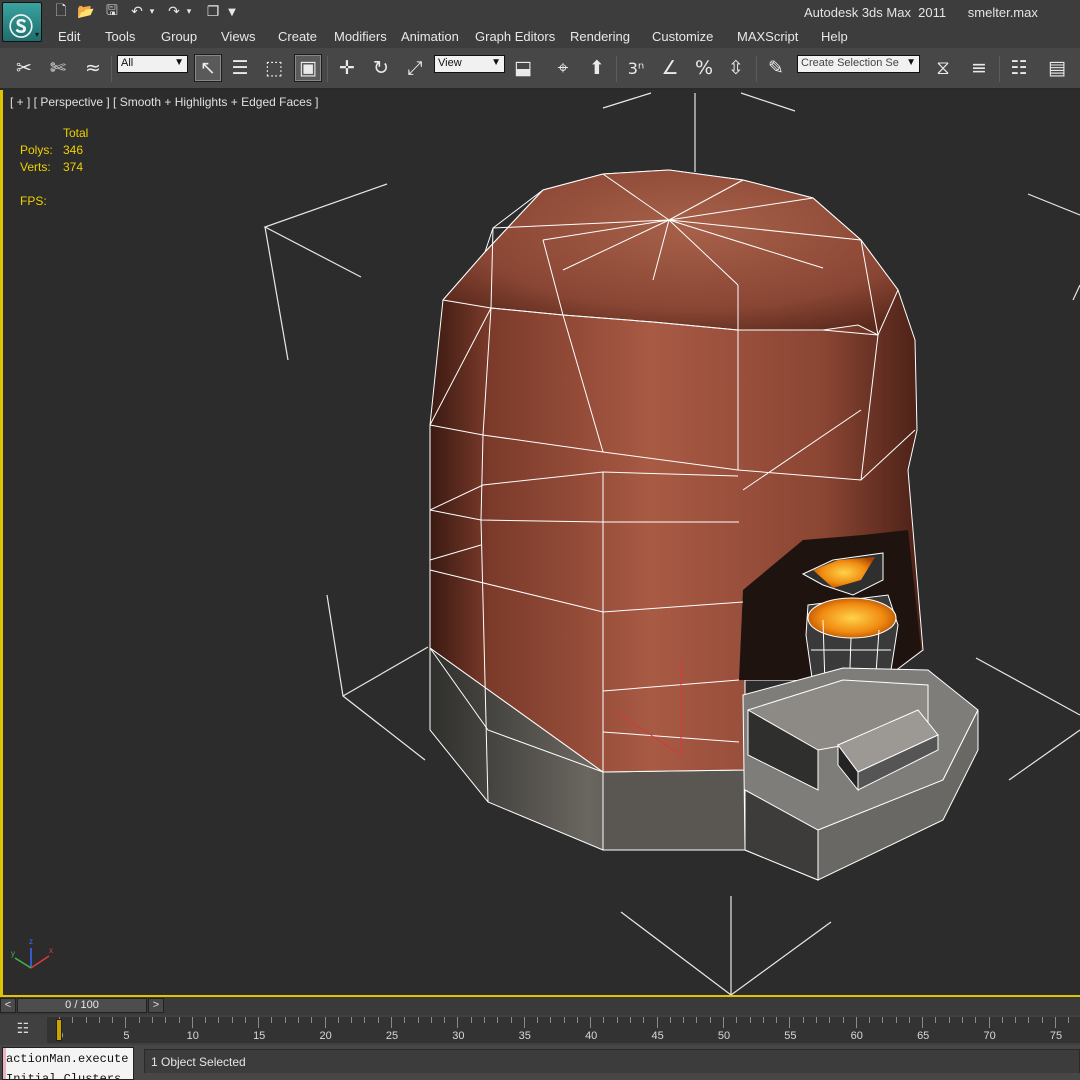  What do you see at coordinates (943, 68) in the screenshot?
I see `mirror-icon: ⧖` at bounding box center [943, 68].